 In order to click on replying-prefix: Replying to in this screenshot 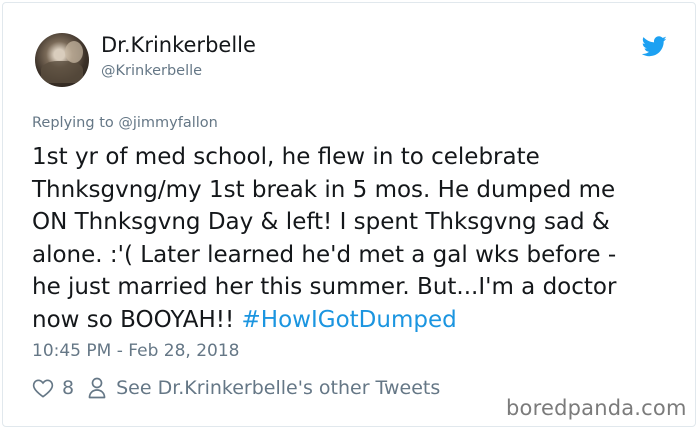, I will do `click(73, 123)`.